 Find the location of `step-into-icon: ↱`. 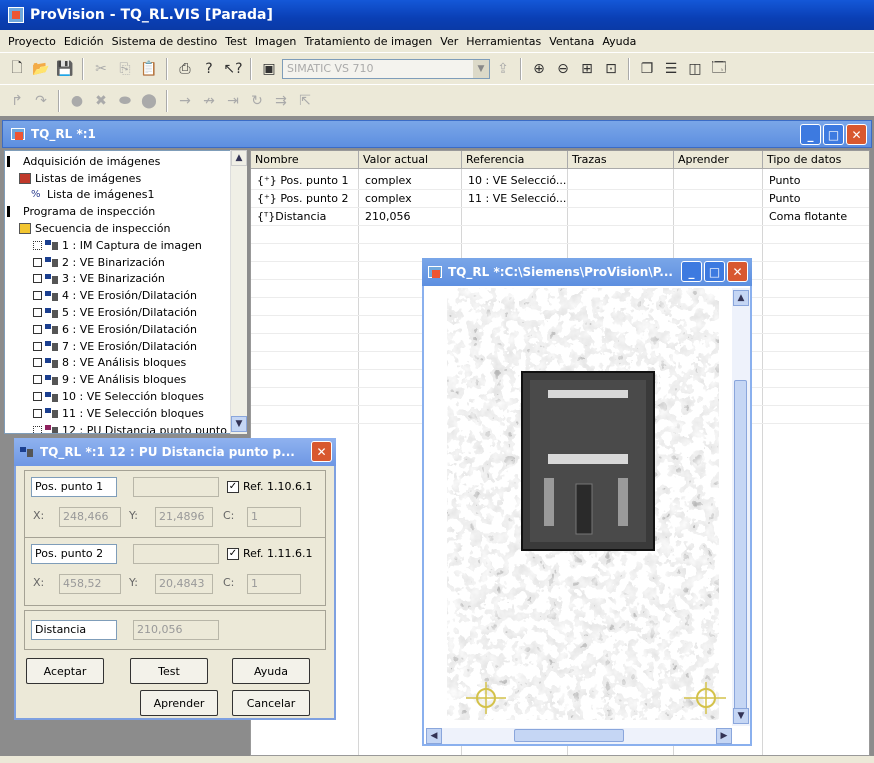

step-into-icon: ↱ is located at coordinates (17, 101).